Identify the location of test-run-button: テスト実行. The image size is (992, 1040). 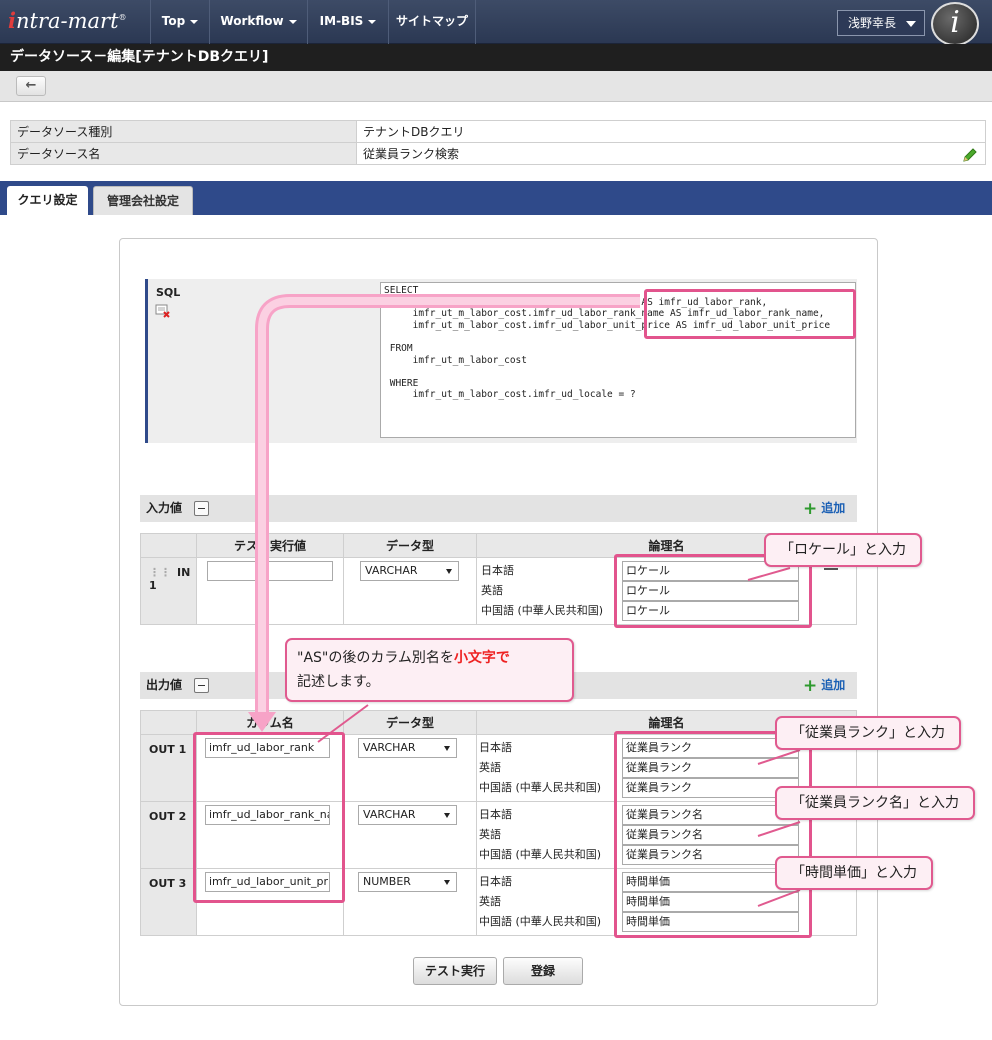
(455, 971).